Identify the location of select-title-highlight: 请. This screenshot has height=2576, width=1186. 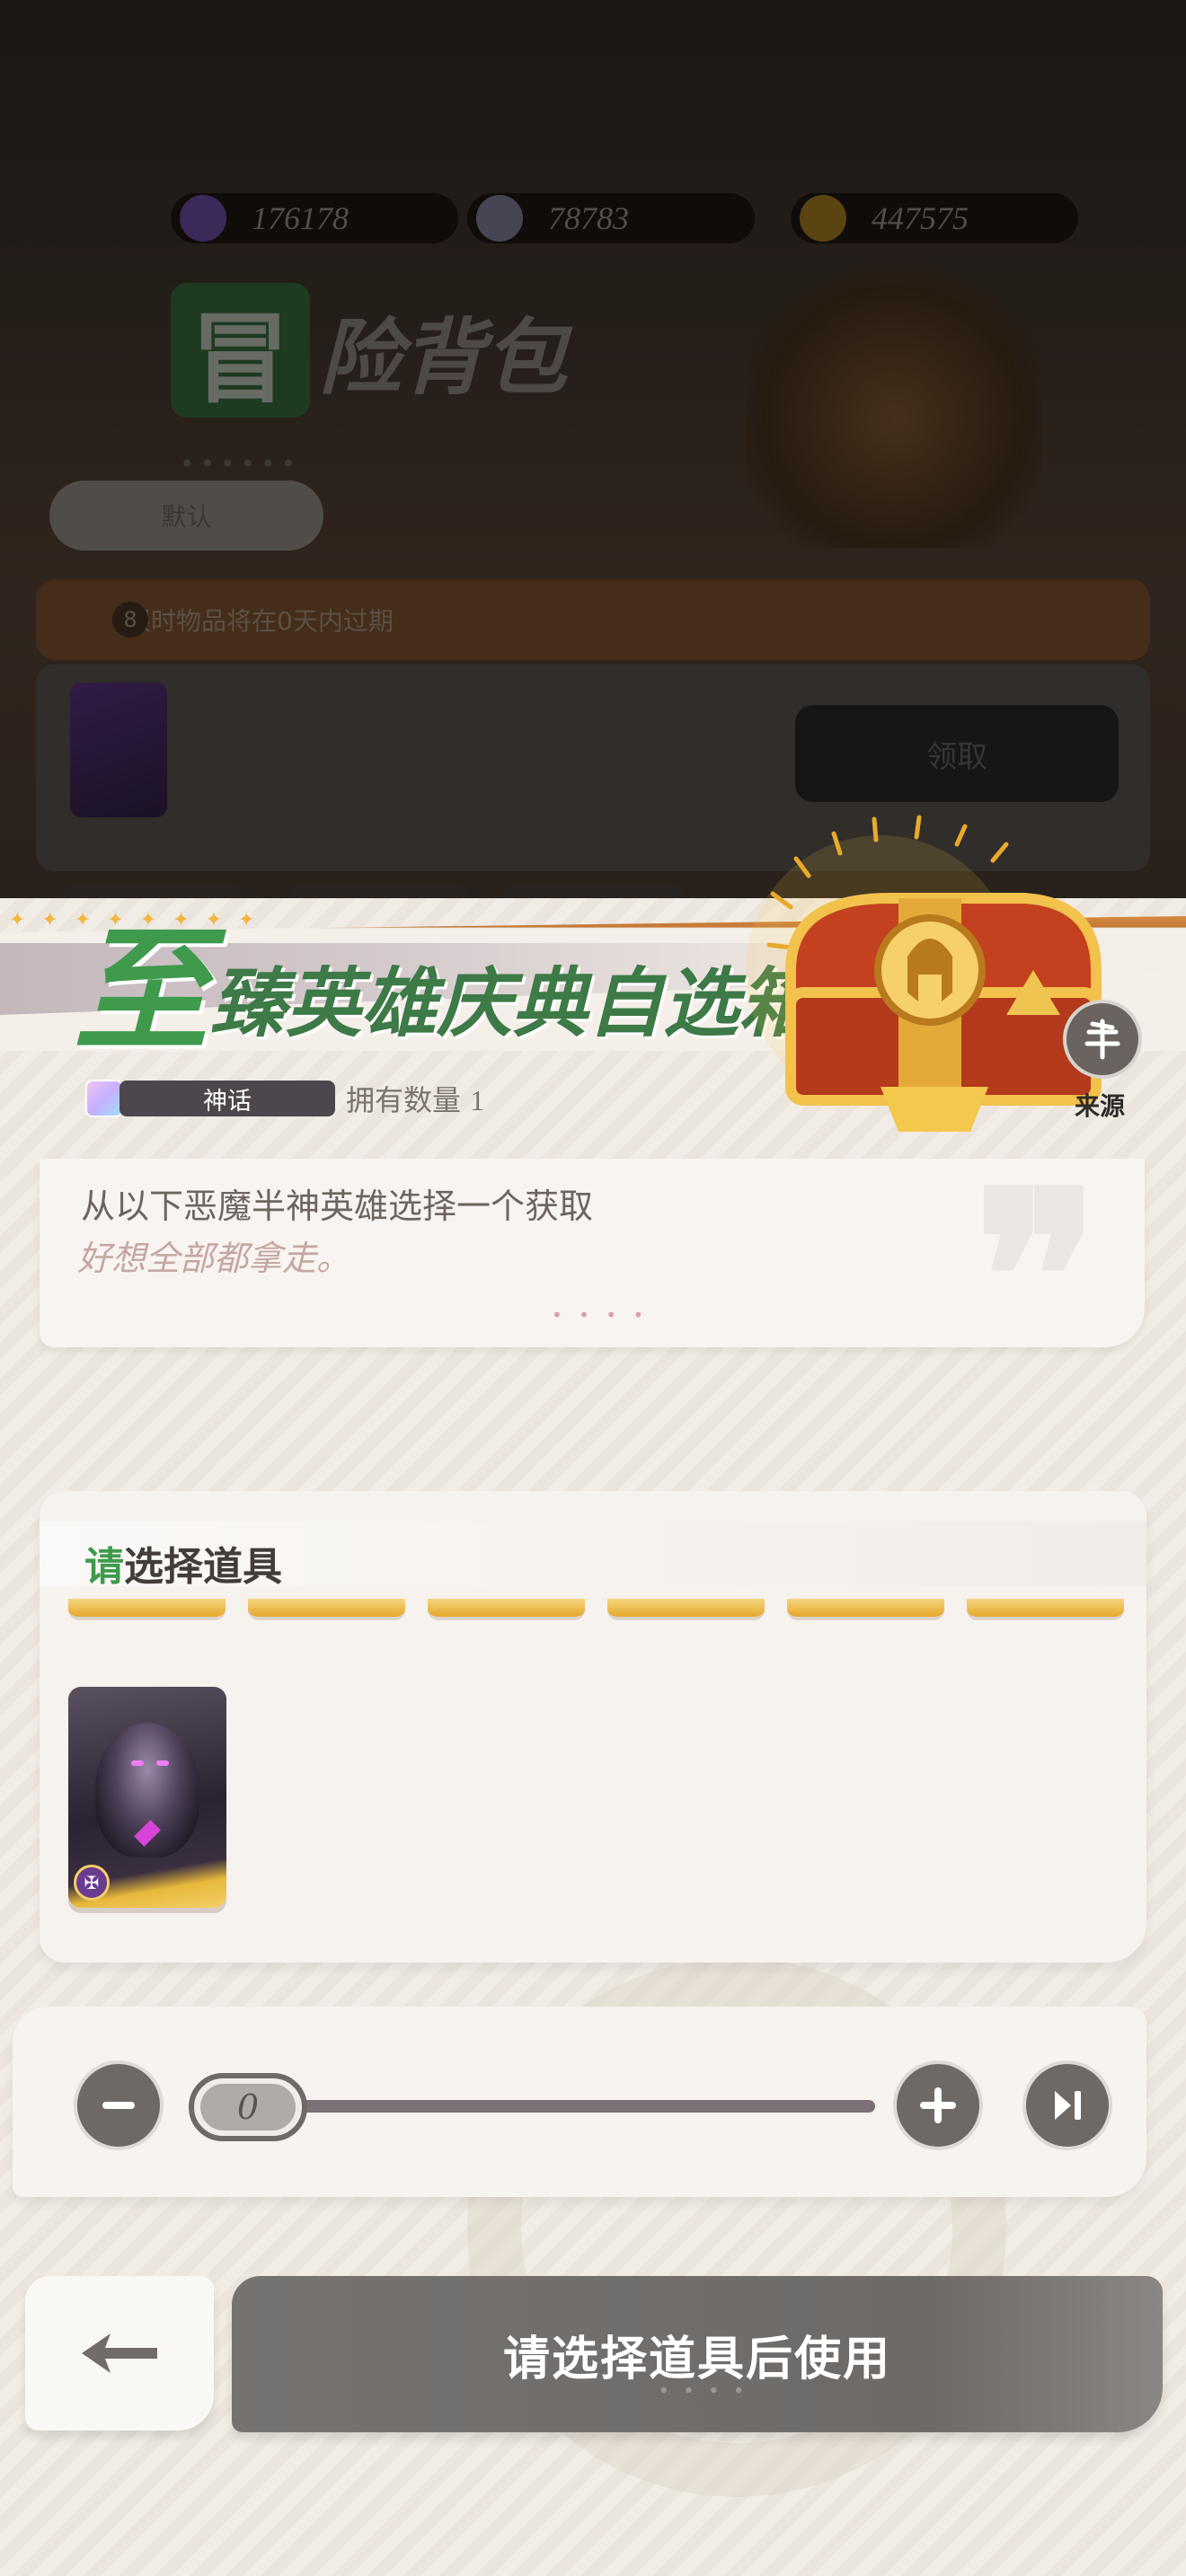
(104, 1567).